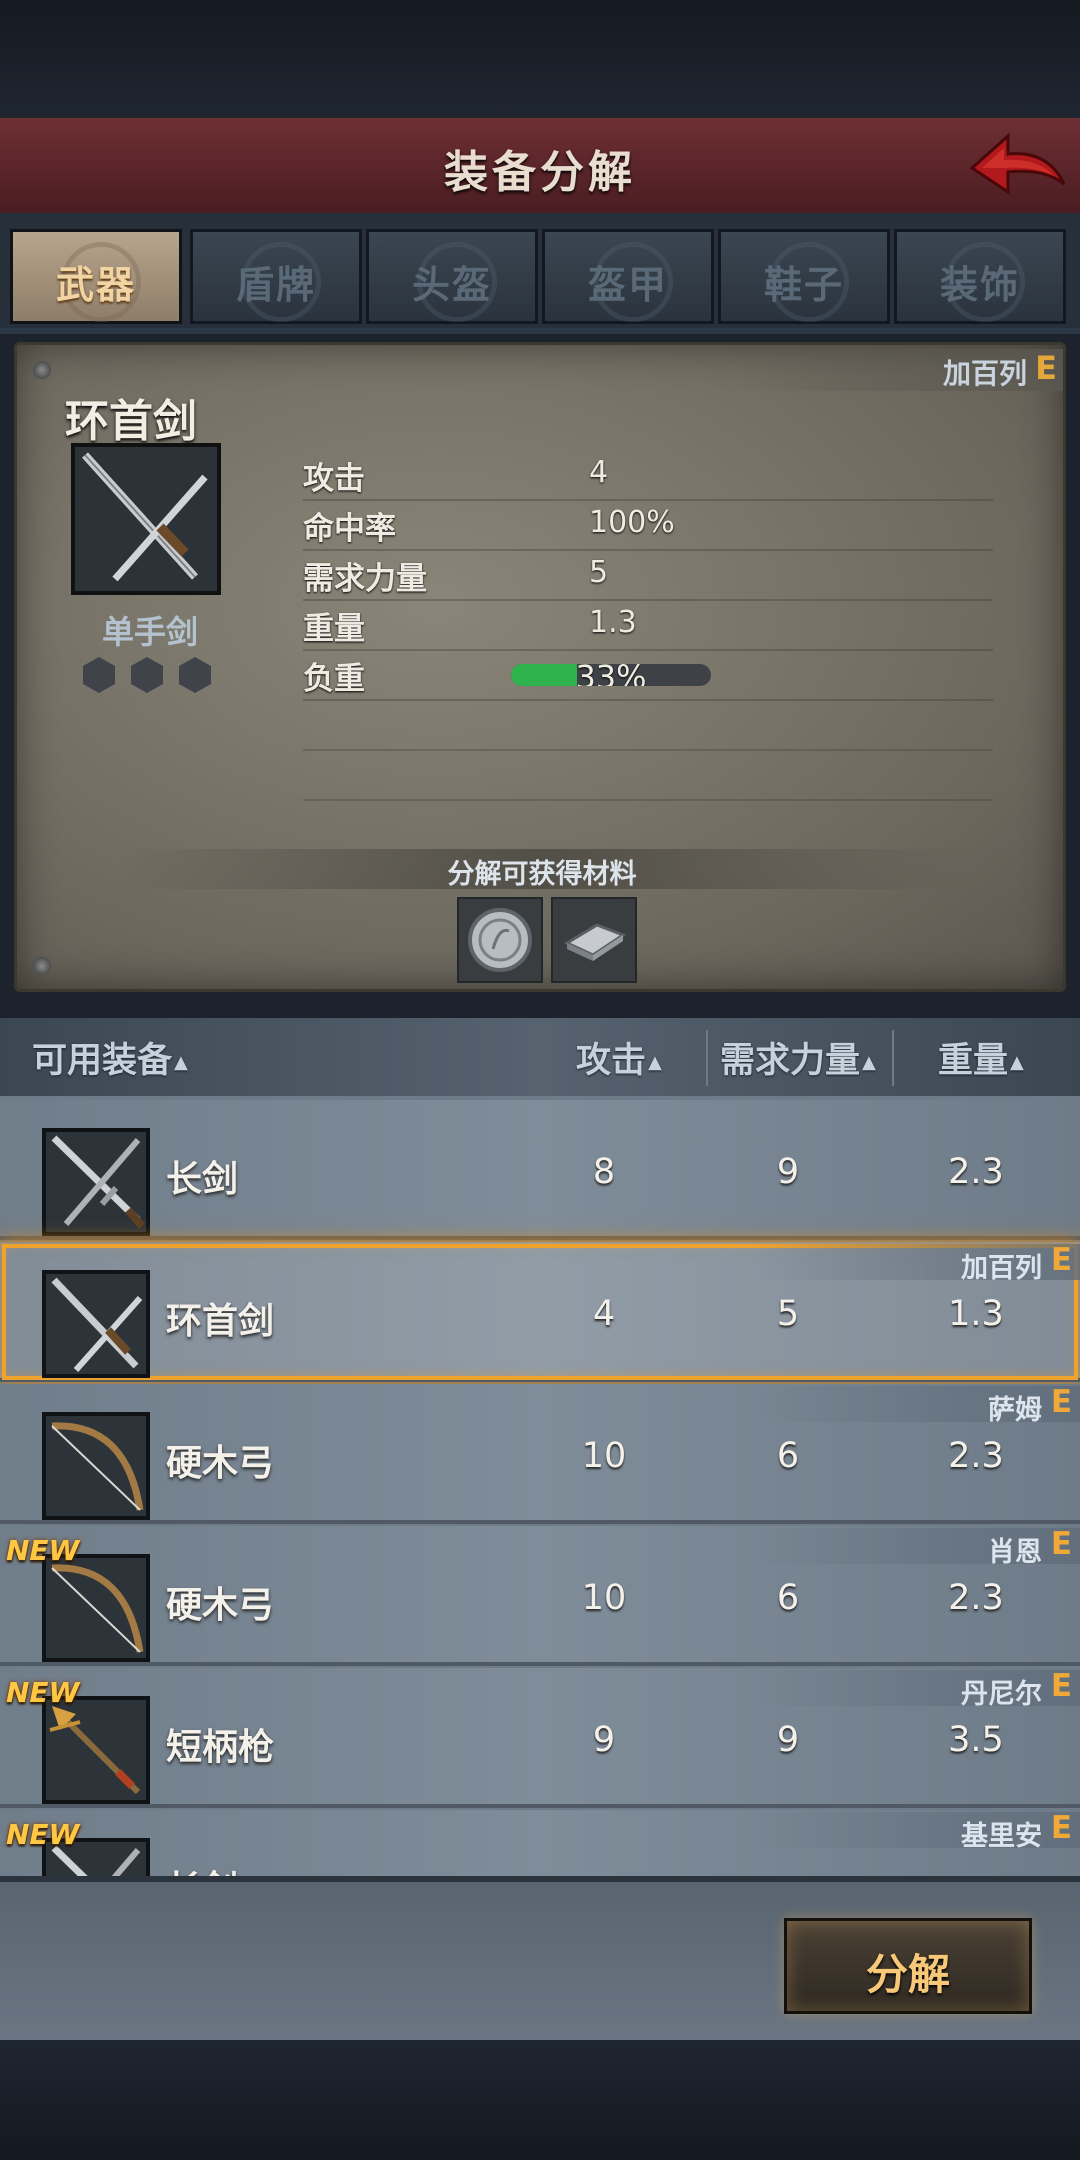  Describe the element at coordinates (540, 1738) in the screenshot. I see `list-item: 丹尼尔 E NEW 短柄枪 9 9 3.5` at that location.